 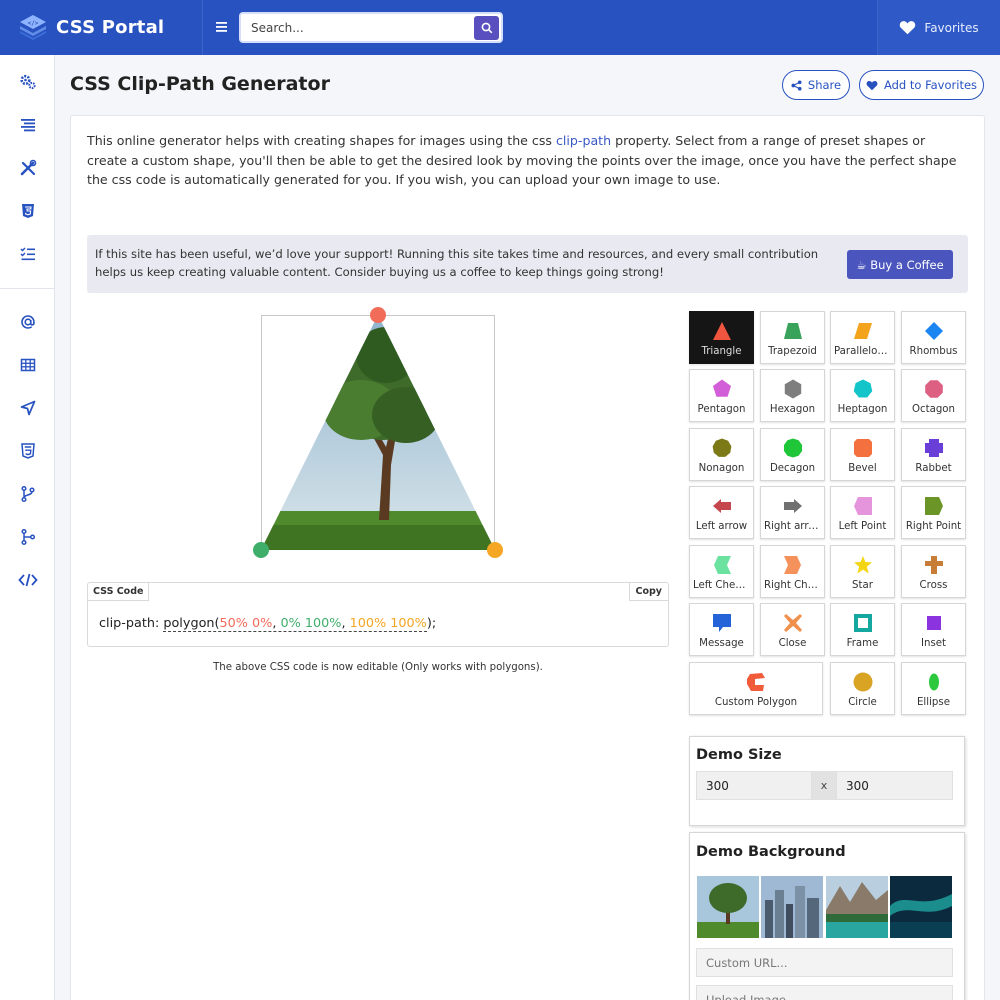 I want to click on size-separator: x, so click(x=824, y=785).